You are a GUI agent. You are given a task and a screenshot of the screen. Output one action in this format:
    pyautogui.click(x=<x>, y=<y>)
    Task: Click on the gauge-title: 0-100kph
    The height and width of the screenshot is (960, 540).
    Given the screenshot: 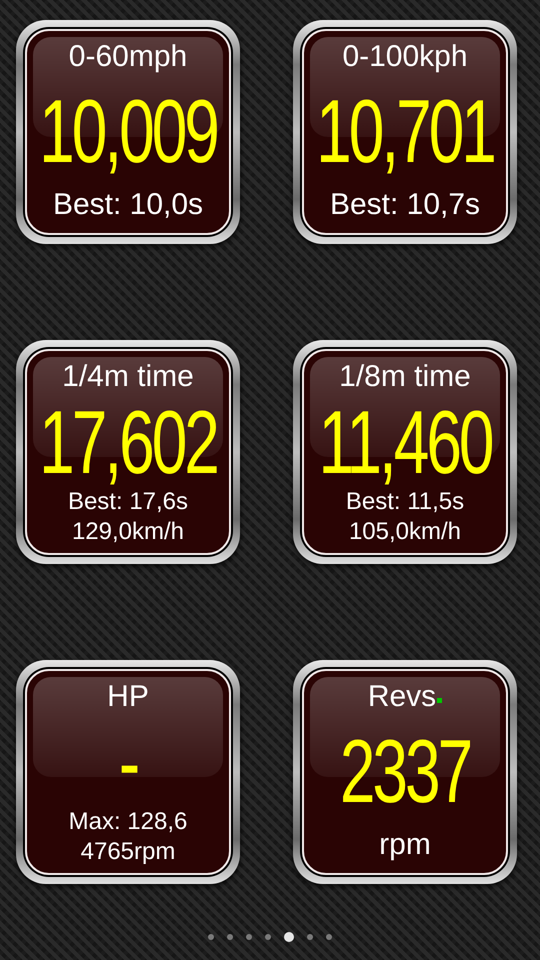 What is the action you would take?
    pyautogui.click(x=405, y=57)
    